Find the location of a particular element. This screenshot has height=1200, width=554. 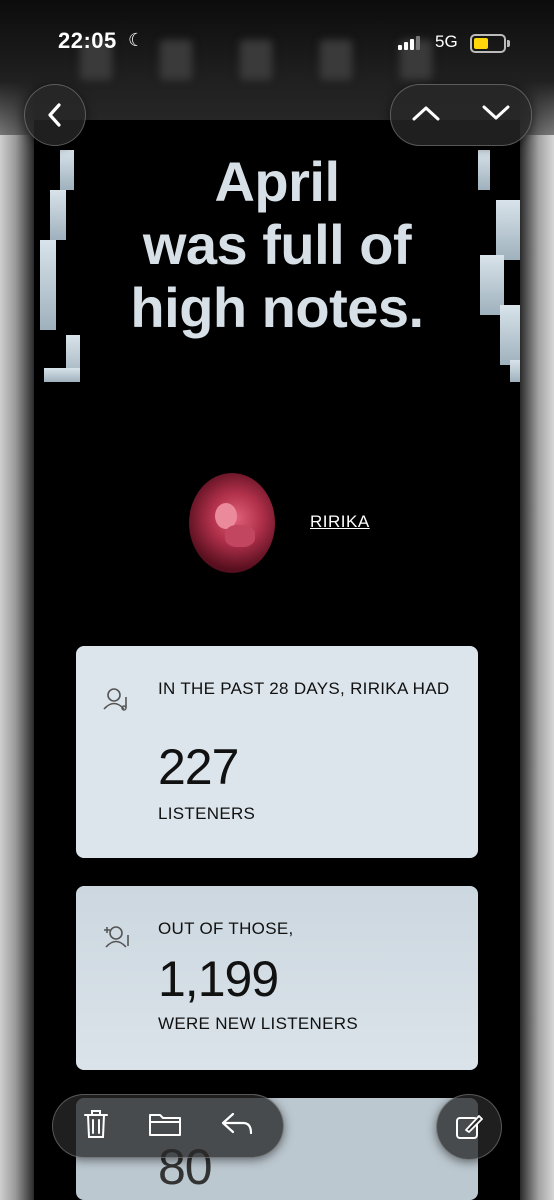

next-button is located at coordinates (496, 115).